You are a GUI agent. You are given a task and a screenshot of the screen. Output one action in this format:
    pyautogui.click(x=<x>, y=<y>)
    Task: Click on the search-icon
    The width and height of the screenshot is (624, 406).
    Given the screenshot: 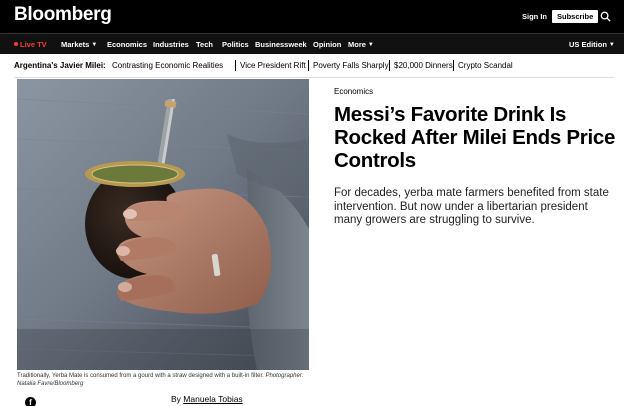 What is the action you would take?
    pyautogui.click(x=605, y=16)
    